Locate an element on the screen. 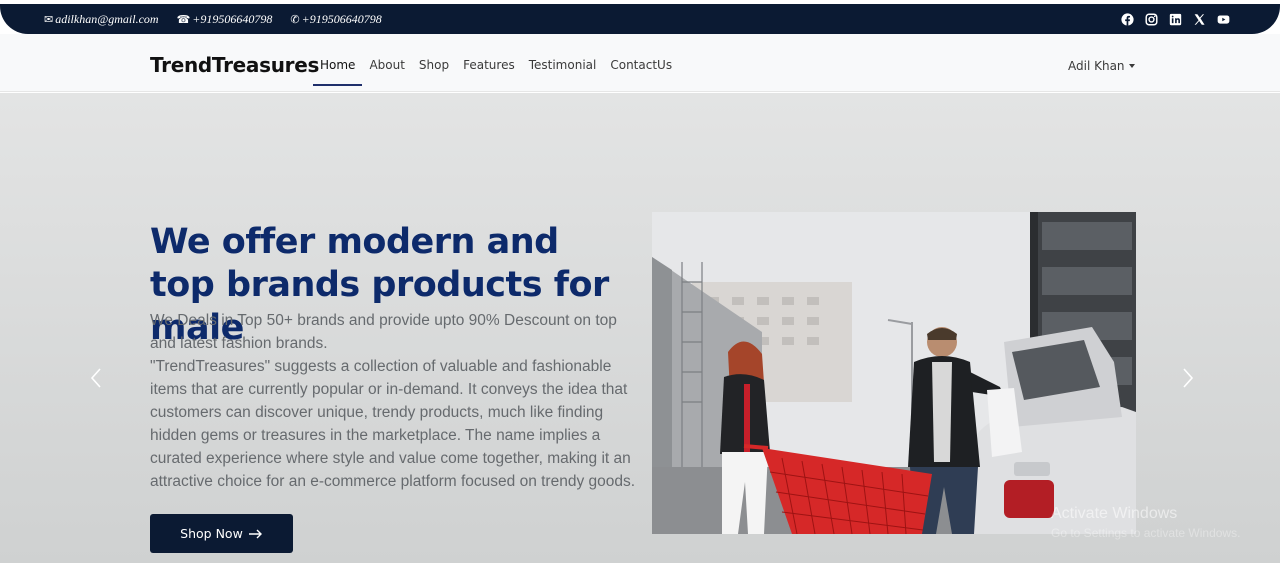  email-text: adilkhan@gmail.com is located at coordinates (107, 18).